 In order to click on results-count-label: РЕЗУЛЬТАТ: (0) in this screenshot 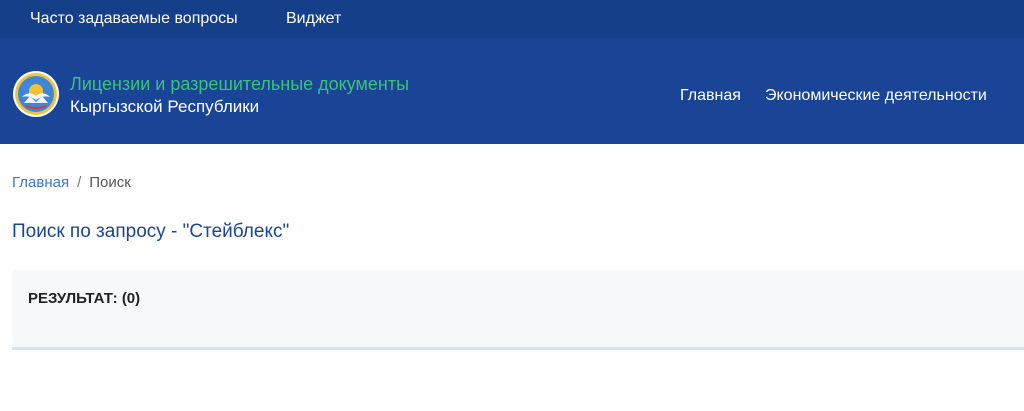, I will do `click(84, 298)`.